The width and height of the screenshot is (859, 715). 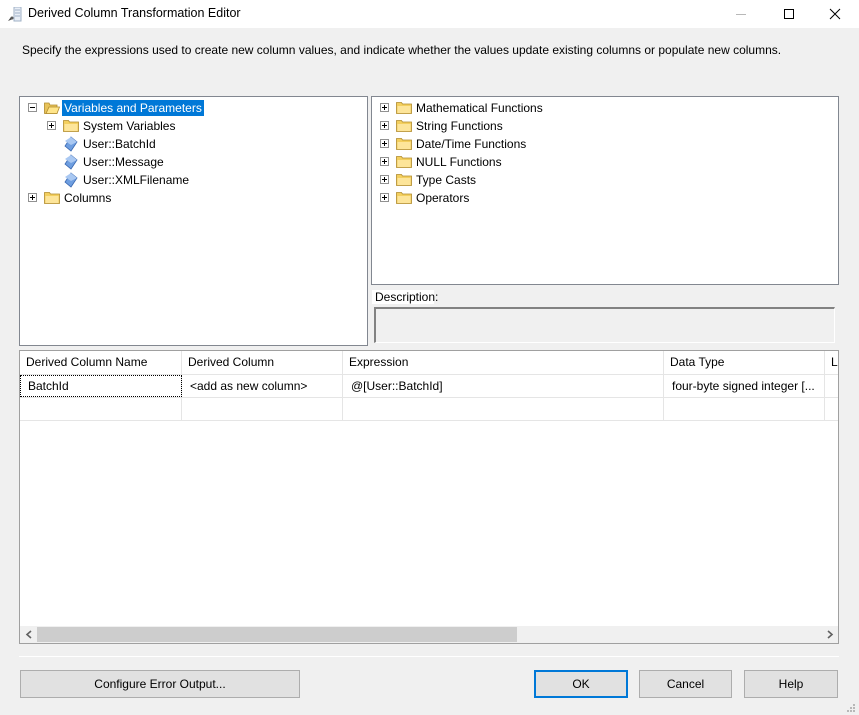 I want to click on tree-node-label: NULL Functions, so click(x=459, y=162).